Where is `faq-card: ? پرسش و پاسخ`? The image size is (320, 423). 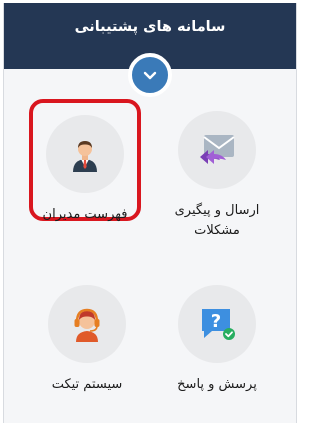 faq-card: ? پرسش و پاسخ is located at coordinates (217, 340).